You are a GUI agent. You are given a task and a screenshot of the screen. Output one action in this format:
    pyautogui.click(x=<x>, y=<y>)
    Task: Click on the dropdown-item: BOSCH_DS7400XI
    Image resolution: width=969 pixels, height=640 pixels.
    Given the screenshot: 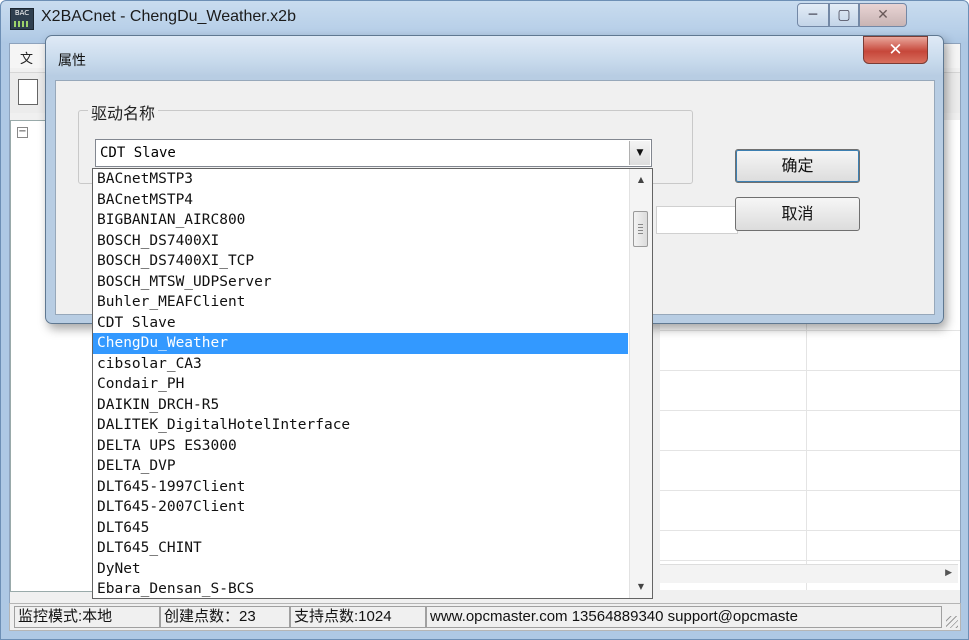 What is the action you would take?
    pyautogui.click(x=360, y=241)
    